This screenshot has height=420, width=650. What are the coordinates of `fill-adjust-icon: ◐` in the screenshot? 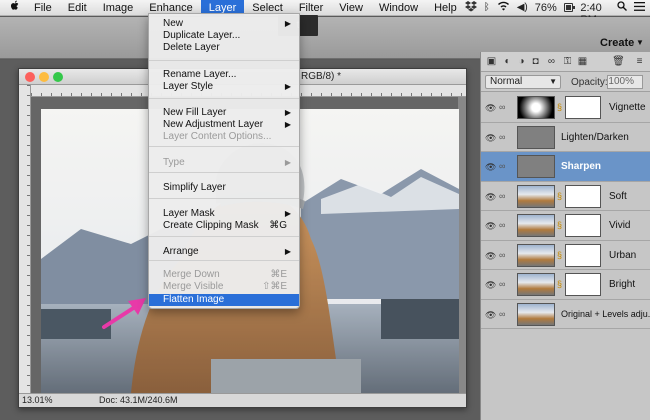 It's located at (507, 61).